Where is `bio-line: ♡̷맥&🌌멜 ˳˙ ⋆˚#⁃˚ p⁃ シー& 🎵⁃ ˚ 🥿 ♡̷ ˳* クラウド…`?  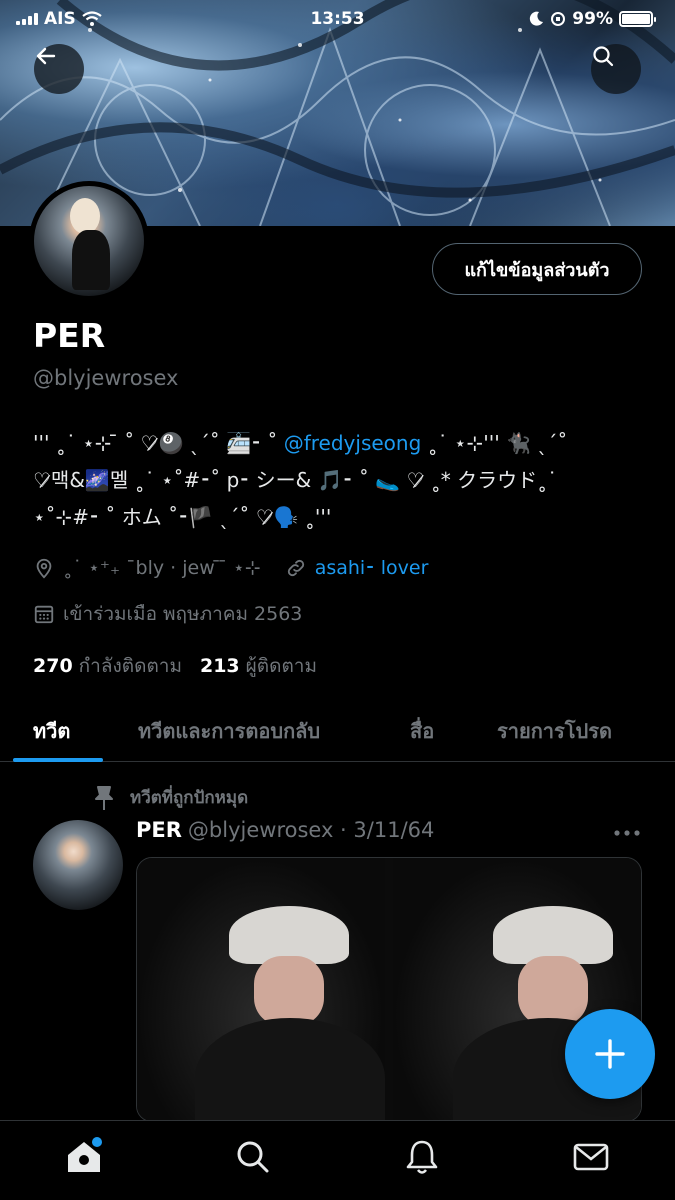 bio-line: ♡̷맥&🌌멜 ˳˙ ⋆˚#⁃˚ p⁃ シー& 🎵⁃ ˚ 🥿 ♡̷ ˳* クラウド… is located at coordinates (295, 480).